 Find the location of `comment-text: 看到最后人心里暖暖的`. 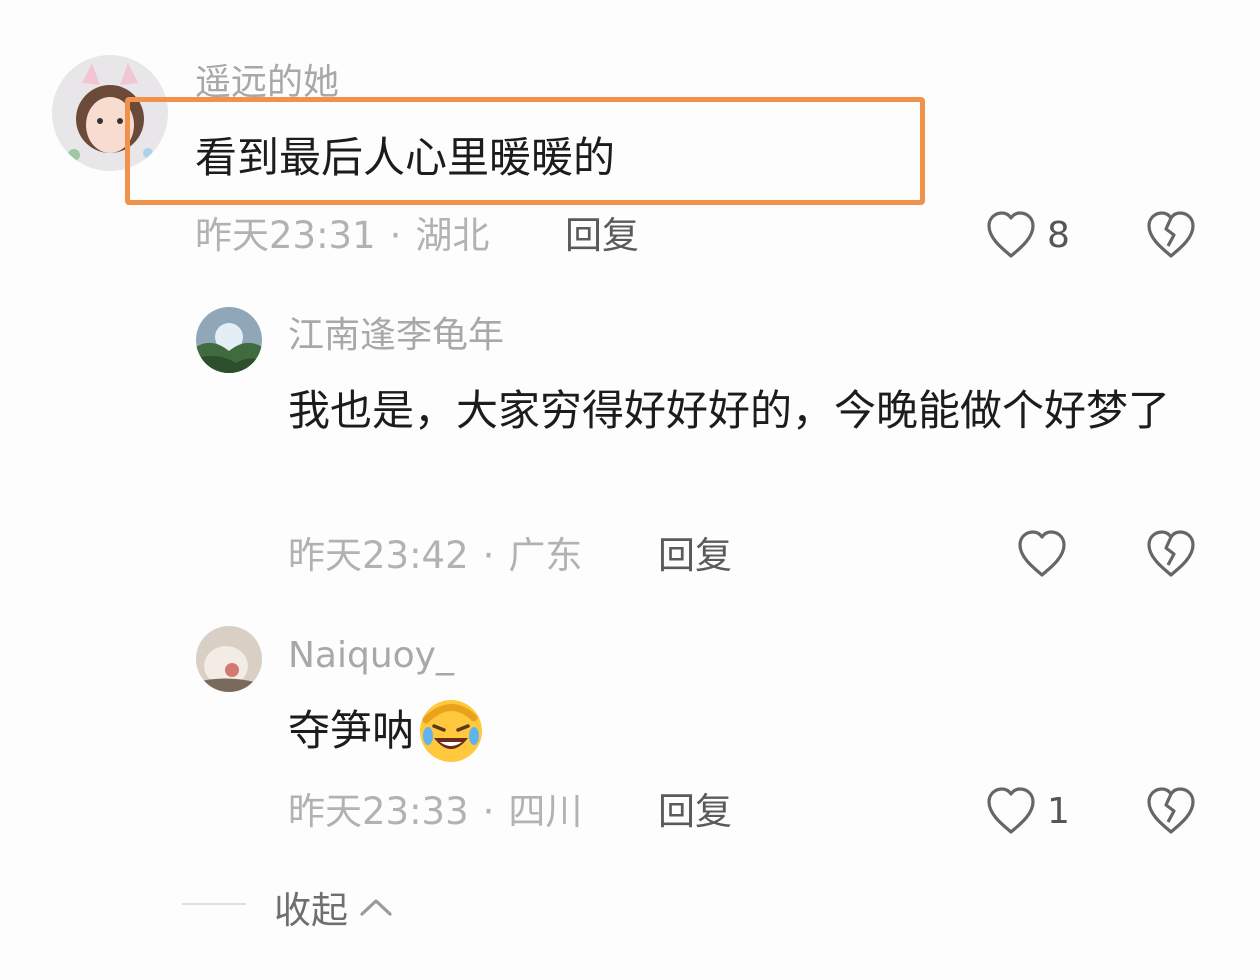

comment-text: 看到最后人心里暖暖的 is located at coordinates (405, 157).